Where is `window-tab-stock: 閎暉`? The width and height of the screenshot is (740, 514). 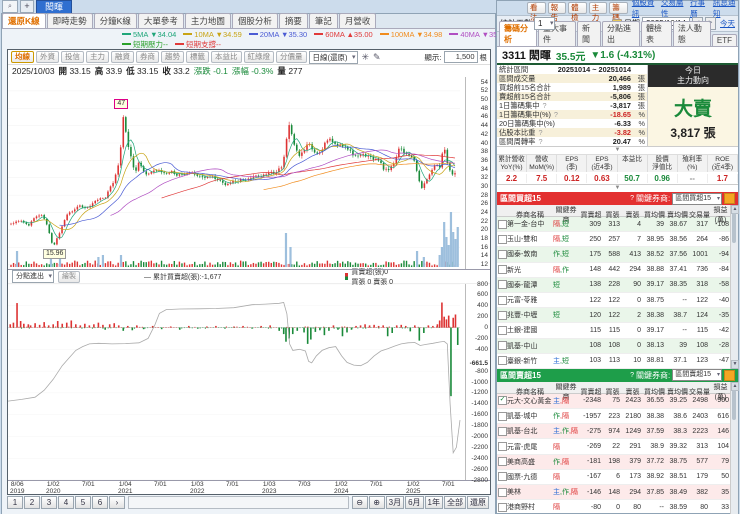
window-tab-stock: 閎暉 is located at coordinates (54, 7).